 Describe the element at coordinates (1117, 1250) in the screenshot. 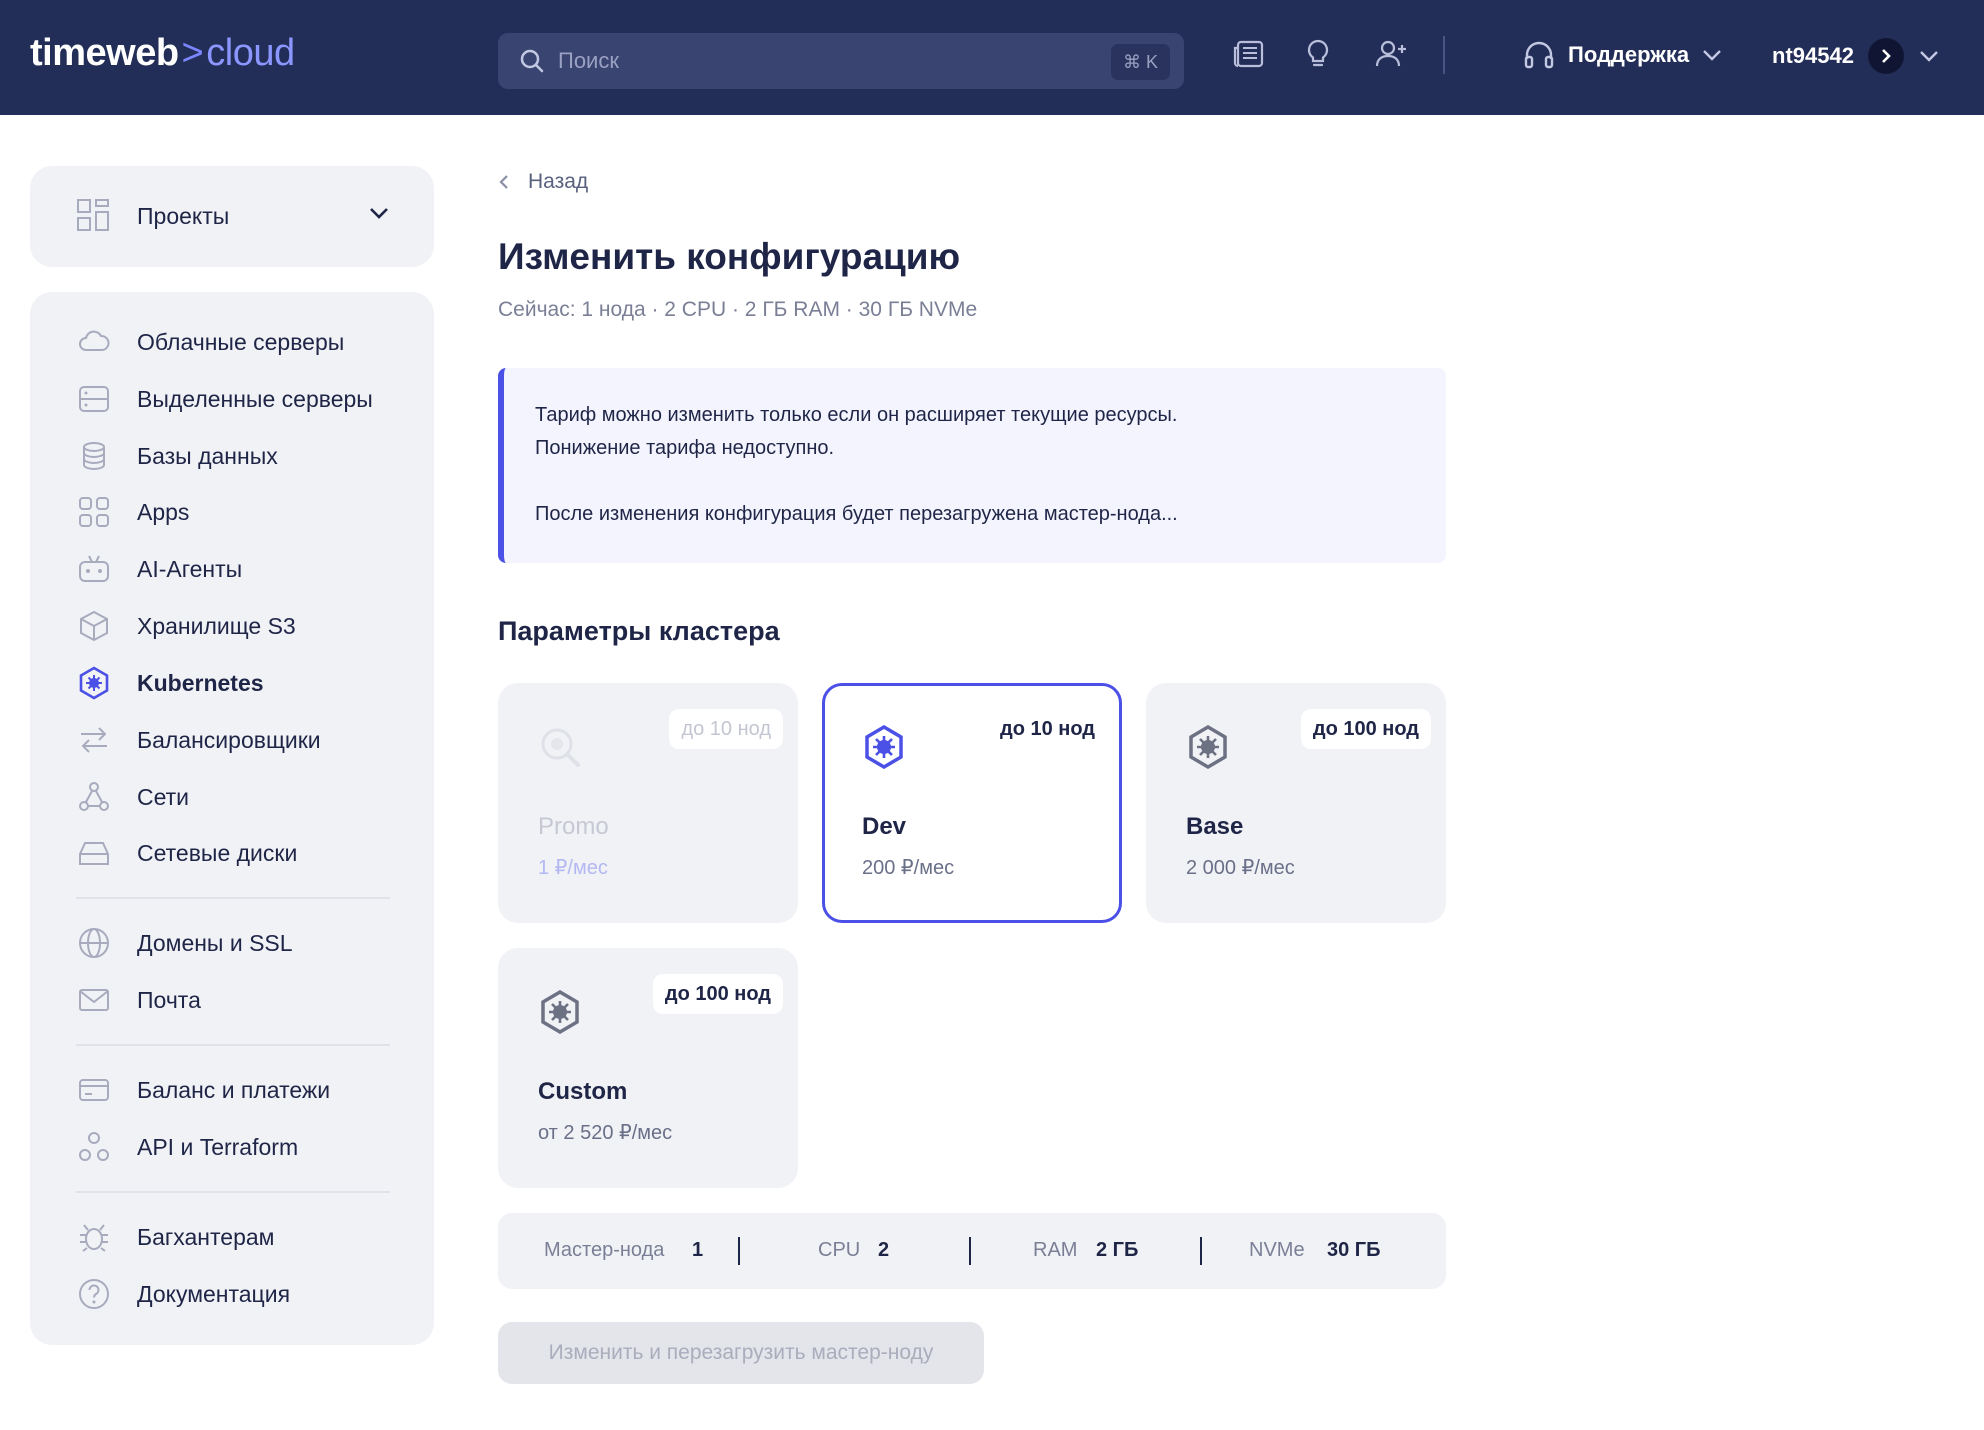

I see `summary-ram-value: 2 ГБ` at that location.